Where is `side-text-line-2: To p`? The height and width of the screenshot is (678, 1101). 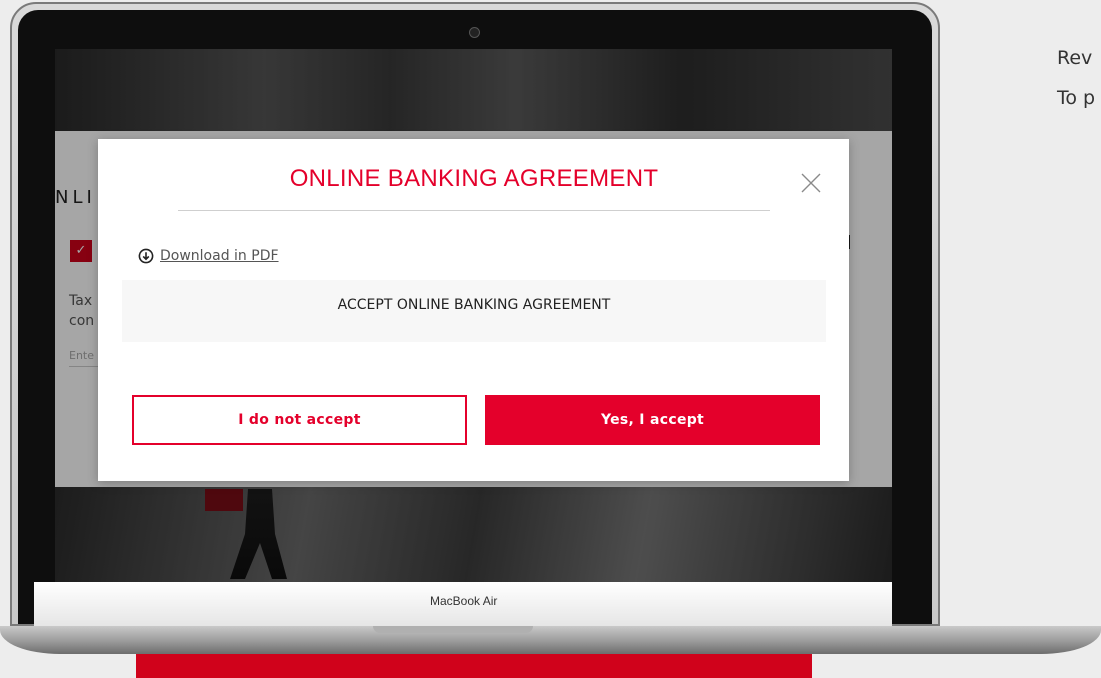 side-text-line-2: To p is located at coordinates (1076, 98).